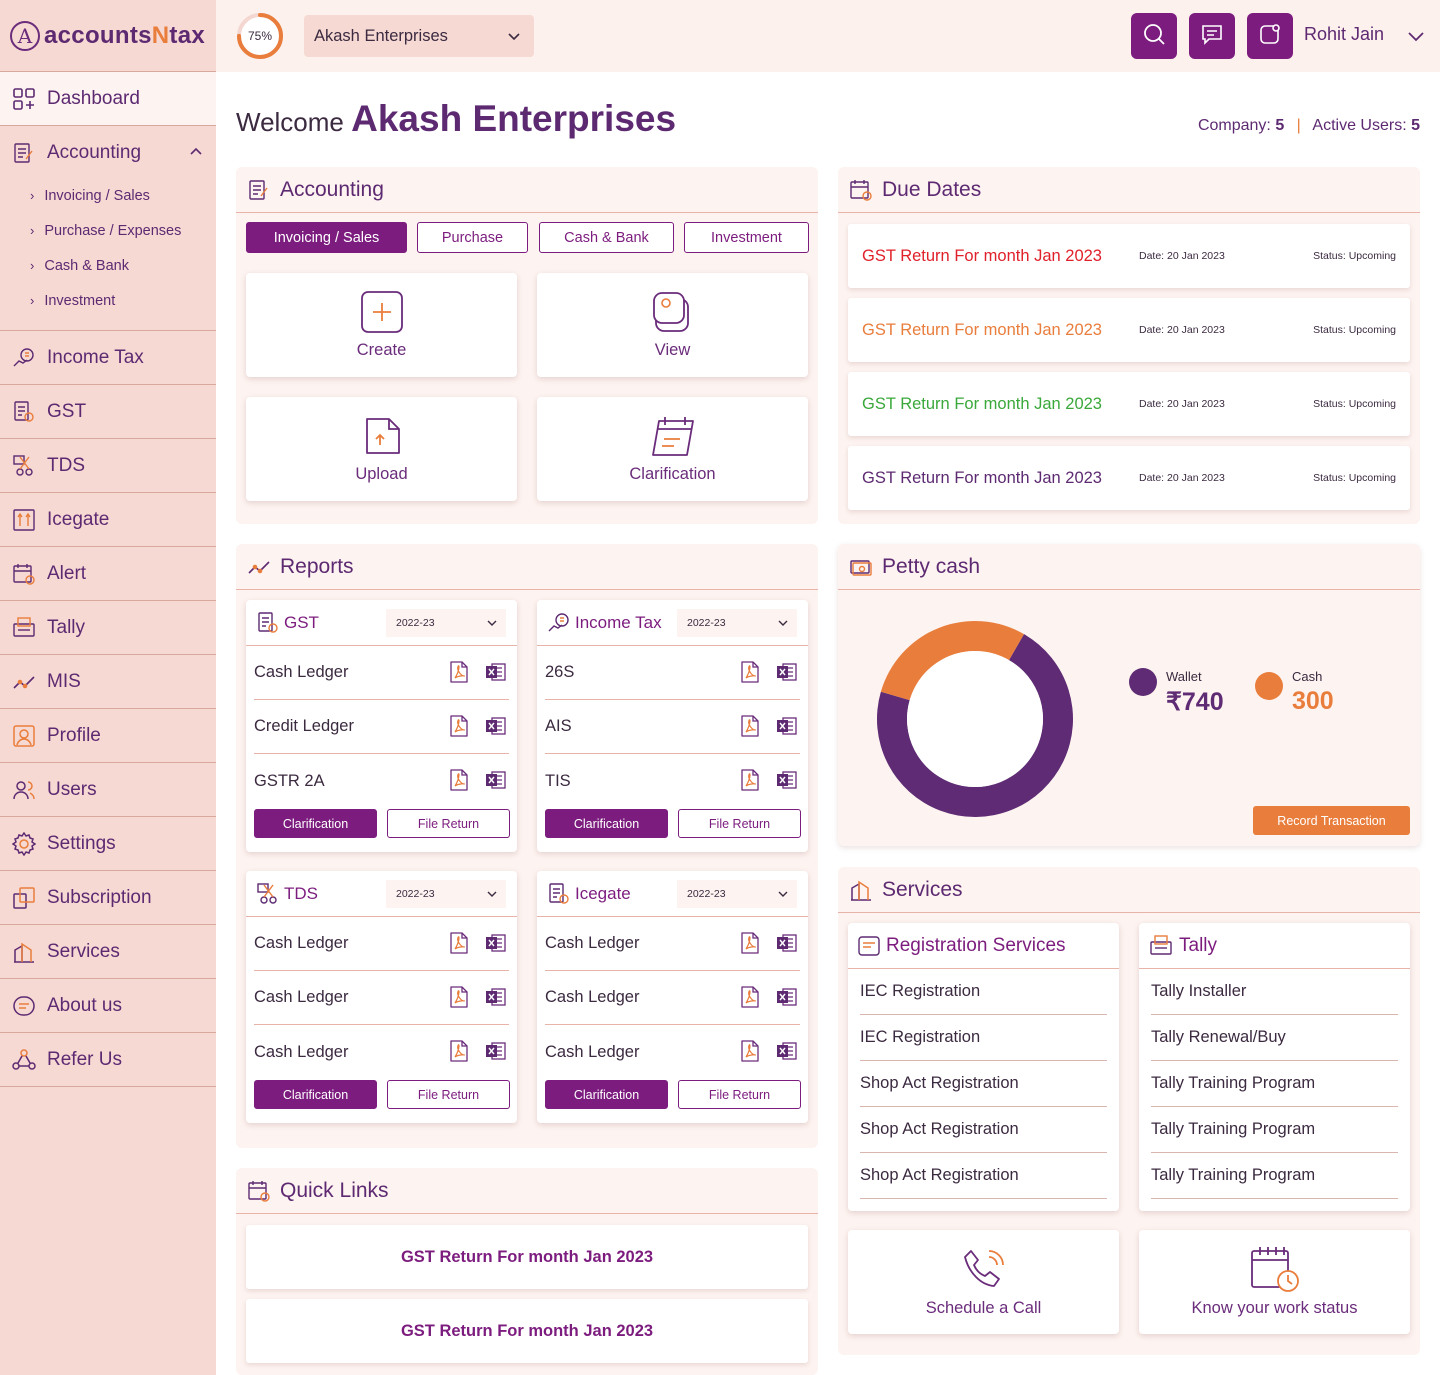  I want to click on view-tile: View, so click(672, 325).